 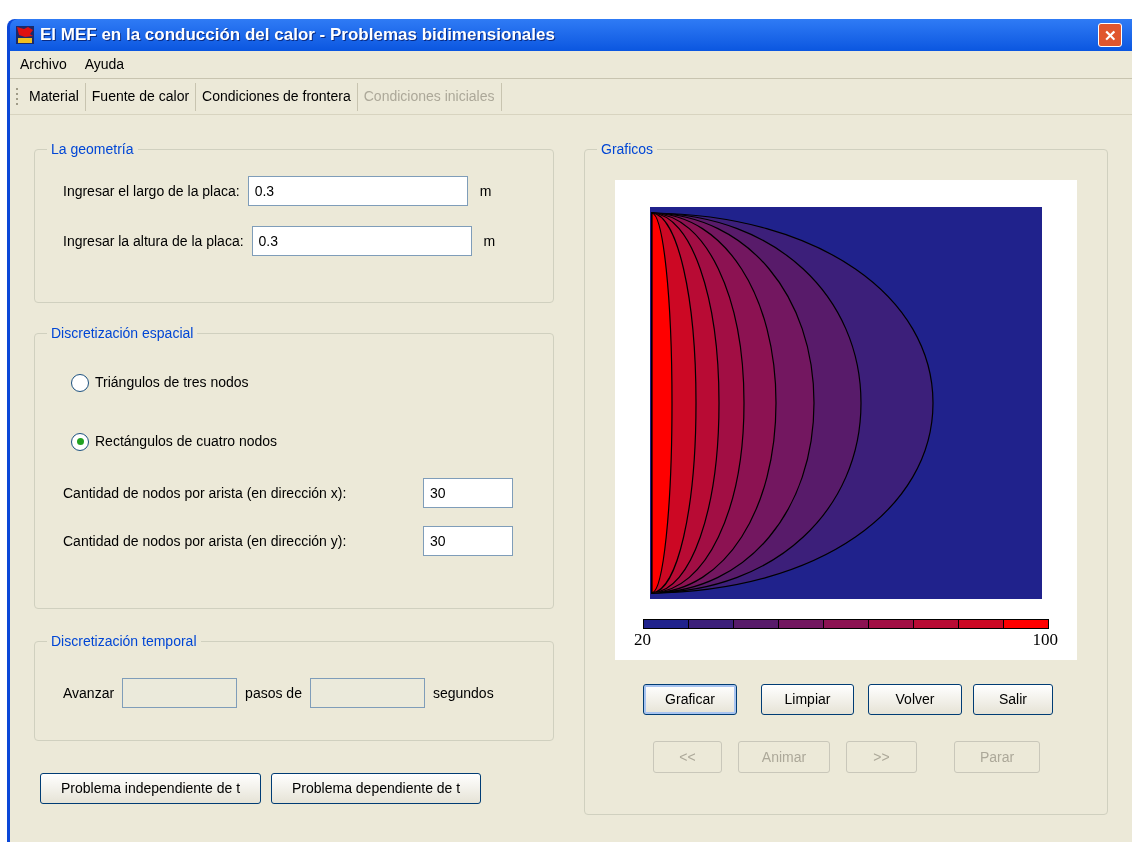 What do you see at coordinates (186, 441) in the screenshot?
I see `option-label: Rectángulos de cuatro nodos` at bounding box center [186, 441].